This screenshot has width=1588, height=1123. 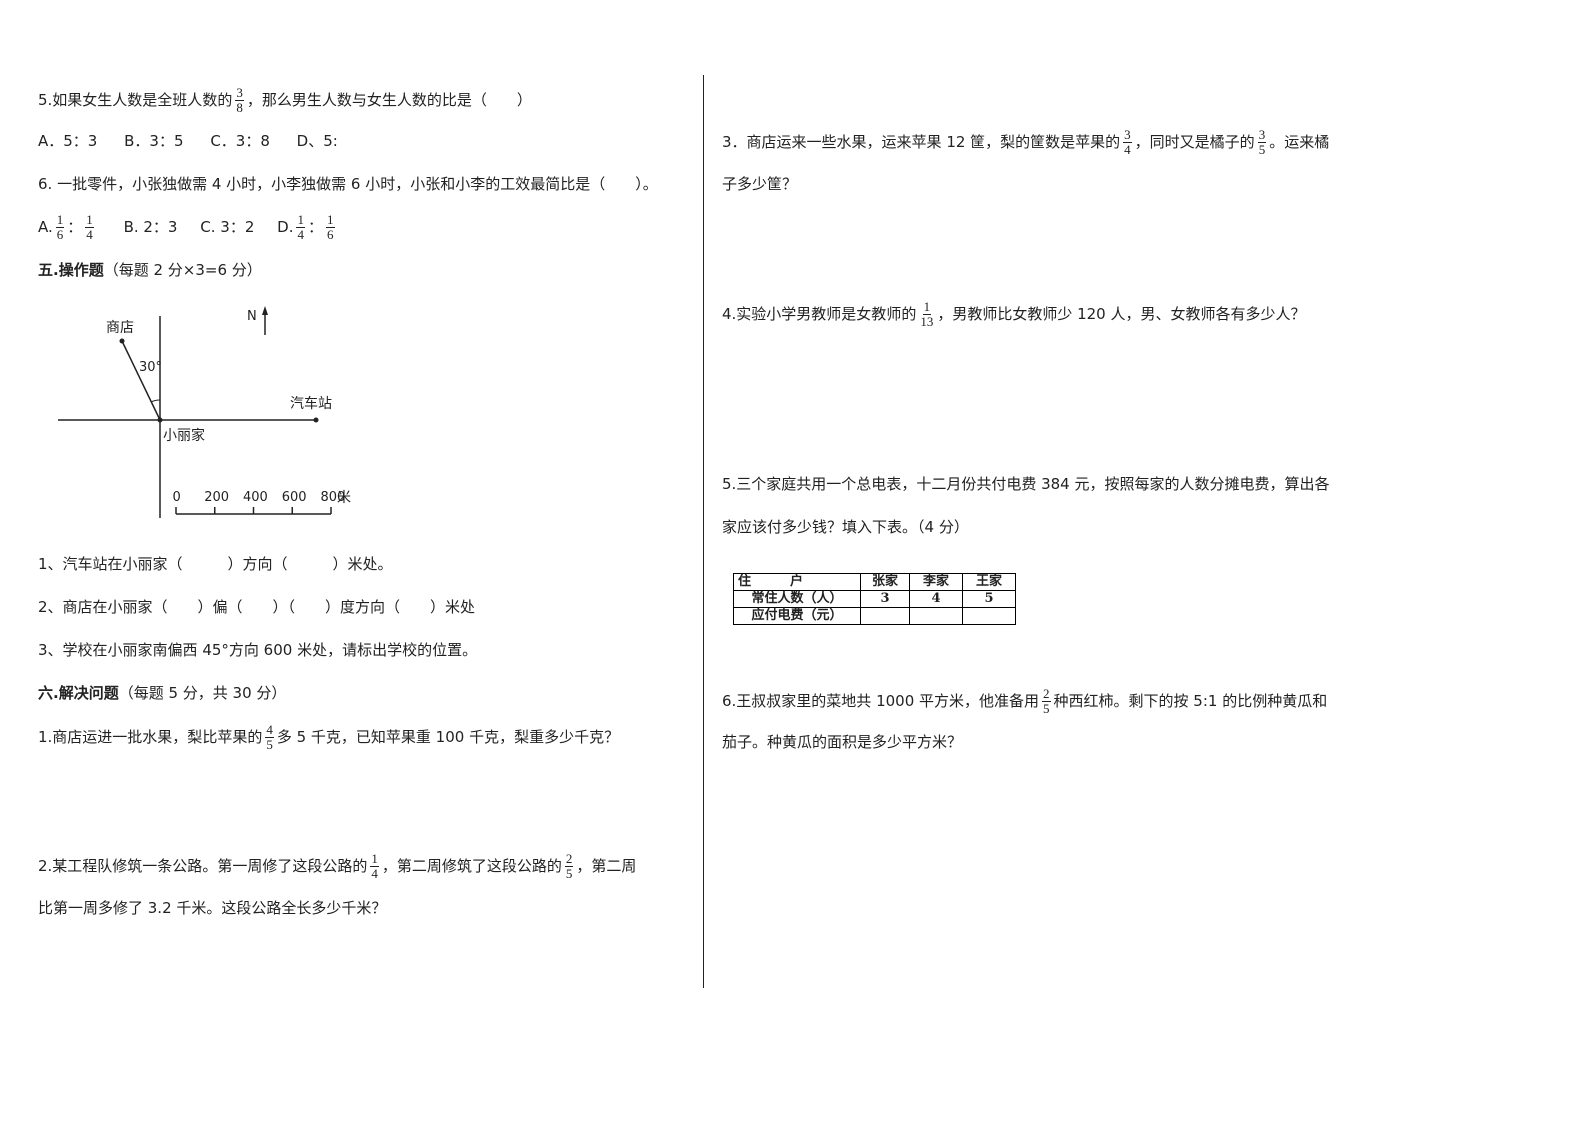 I want to click on scale-tick-label: 200, so click(x=216, y=497).